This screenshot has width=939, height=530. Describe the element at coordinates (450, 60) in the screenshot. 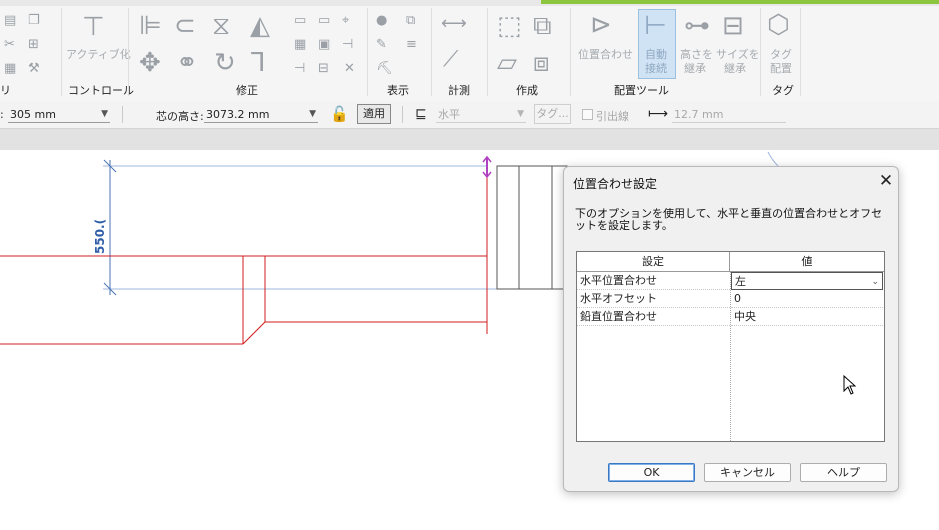

I see `aligned-dimension-icon: ⟋` at that location.